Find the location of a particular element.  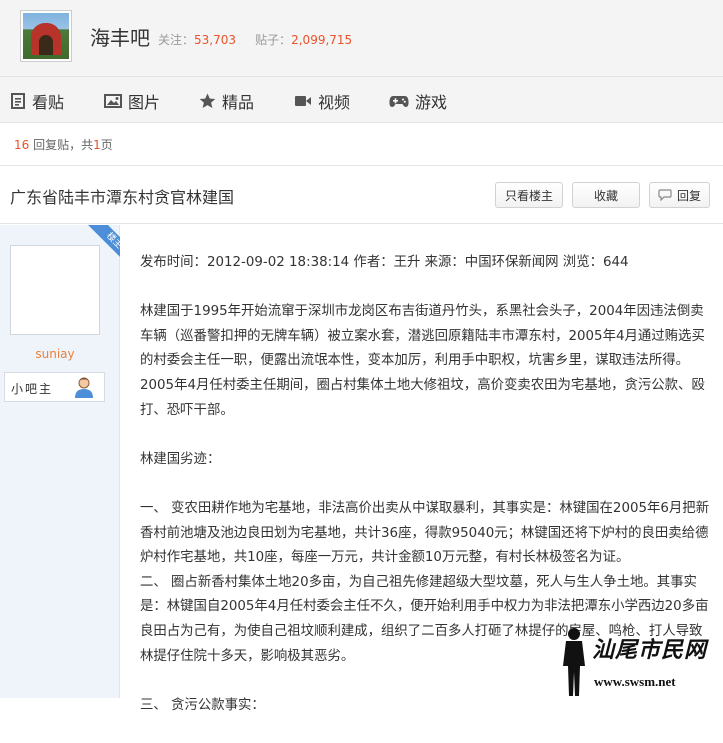

image-icon is located at coordinates (113, 101).